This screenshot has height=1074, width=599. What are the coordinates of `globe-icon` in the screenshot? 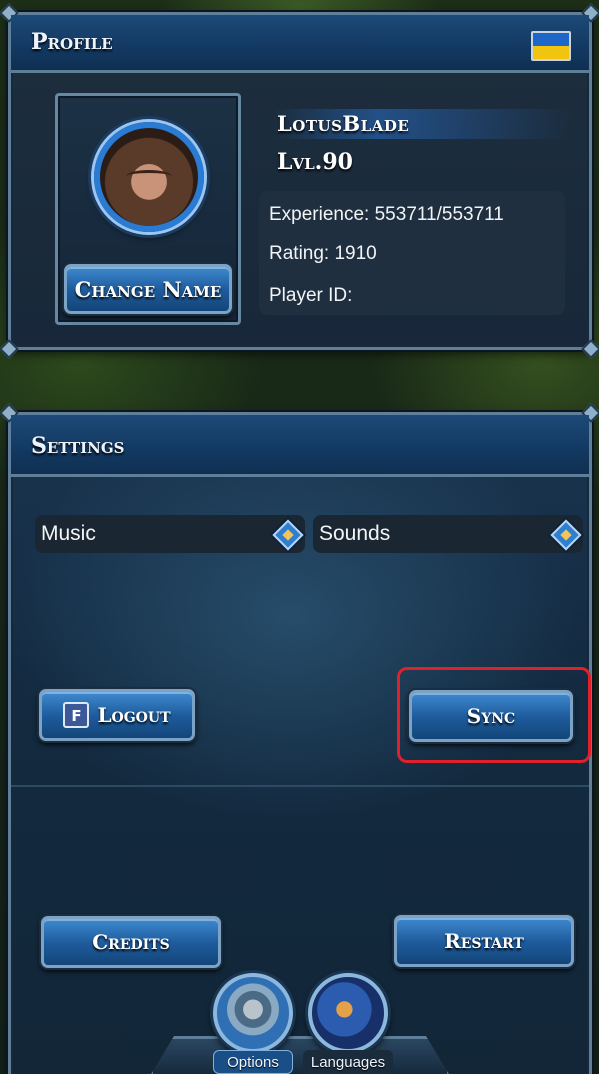 It's located at (348, 1013).